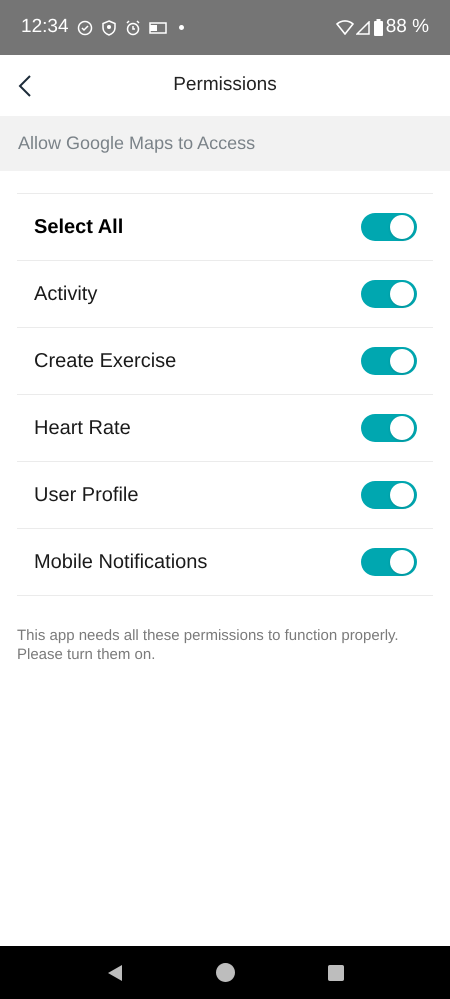  What do you see at coordinates (121, 562) in the screenshot?
I see `permission-label: Mobile Notifications` at bounding box center [121, 562].